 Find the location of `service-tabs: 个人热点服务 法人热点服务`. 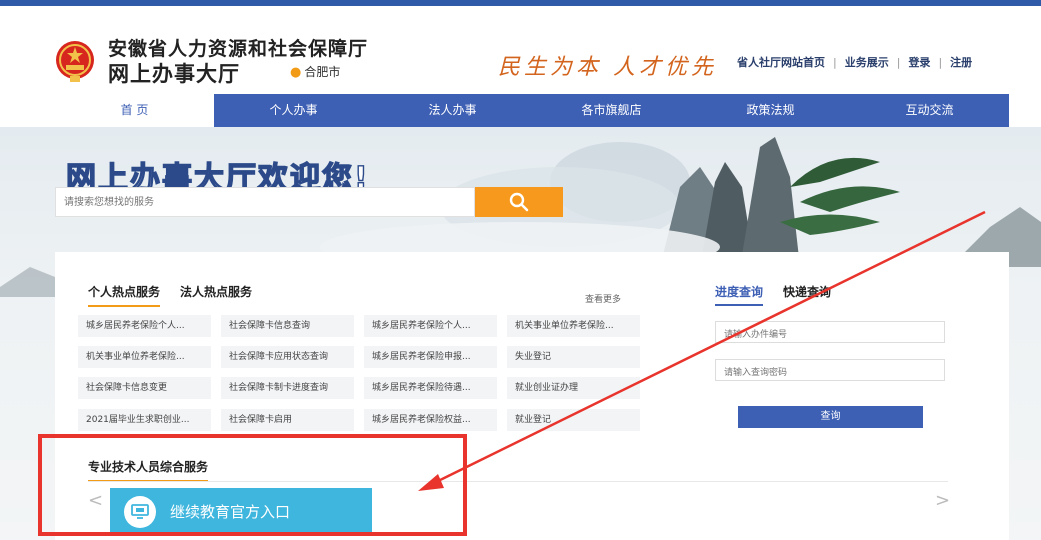

service-tabs: 个人热点服务 法人热点服务 is located at coordinates (180, 295).